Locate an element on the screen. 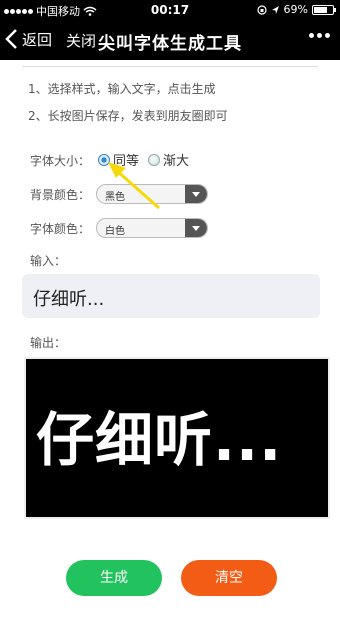  nav-bar: 返回 关闭 尖叫字体生成工具 is located at coordinates (170, 40).